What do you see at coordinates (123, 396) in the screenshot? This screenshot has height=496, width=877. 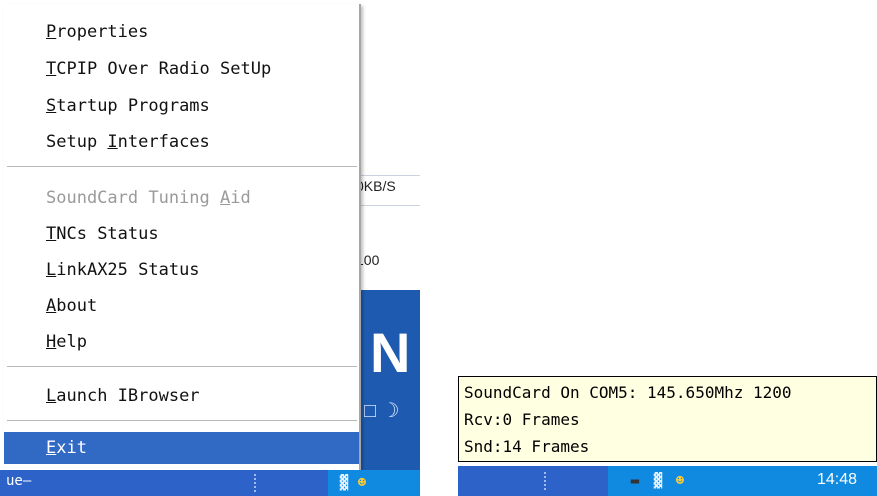 I see `menu-item-label: Launch IBrowser` at bounding box center [123, 396].